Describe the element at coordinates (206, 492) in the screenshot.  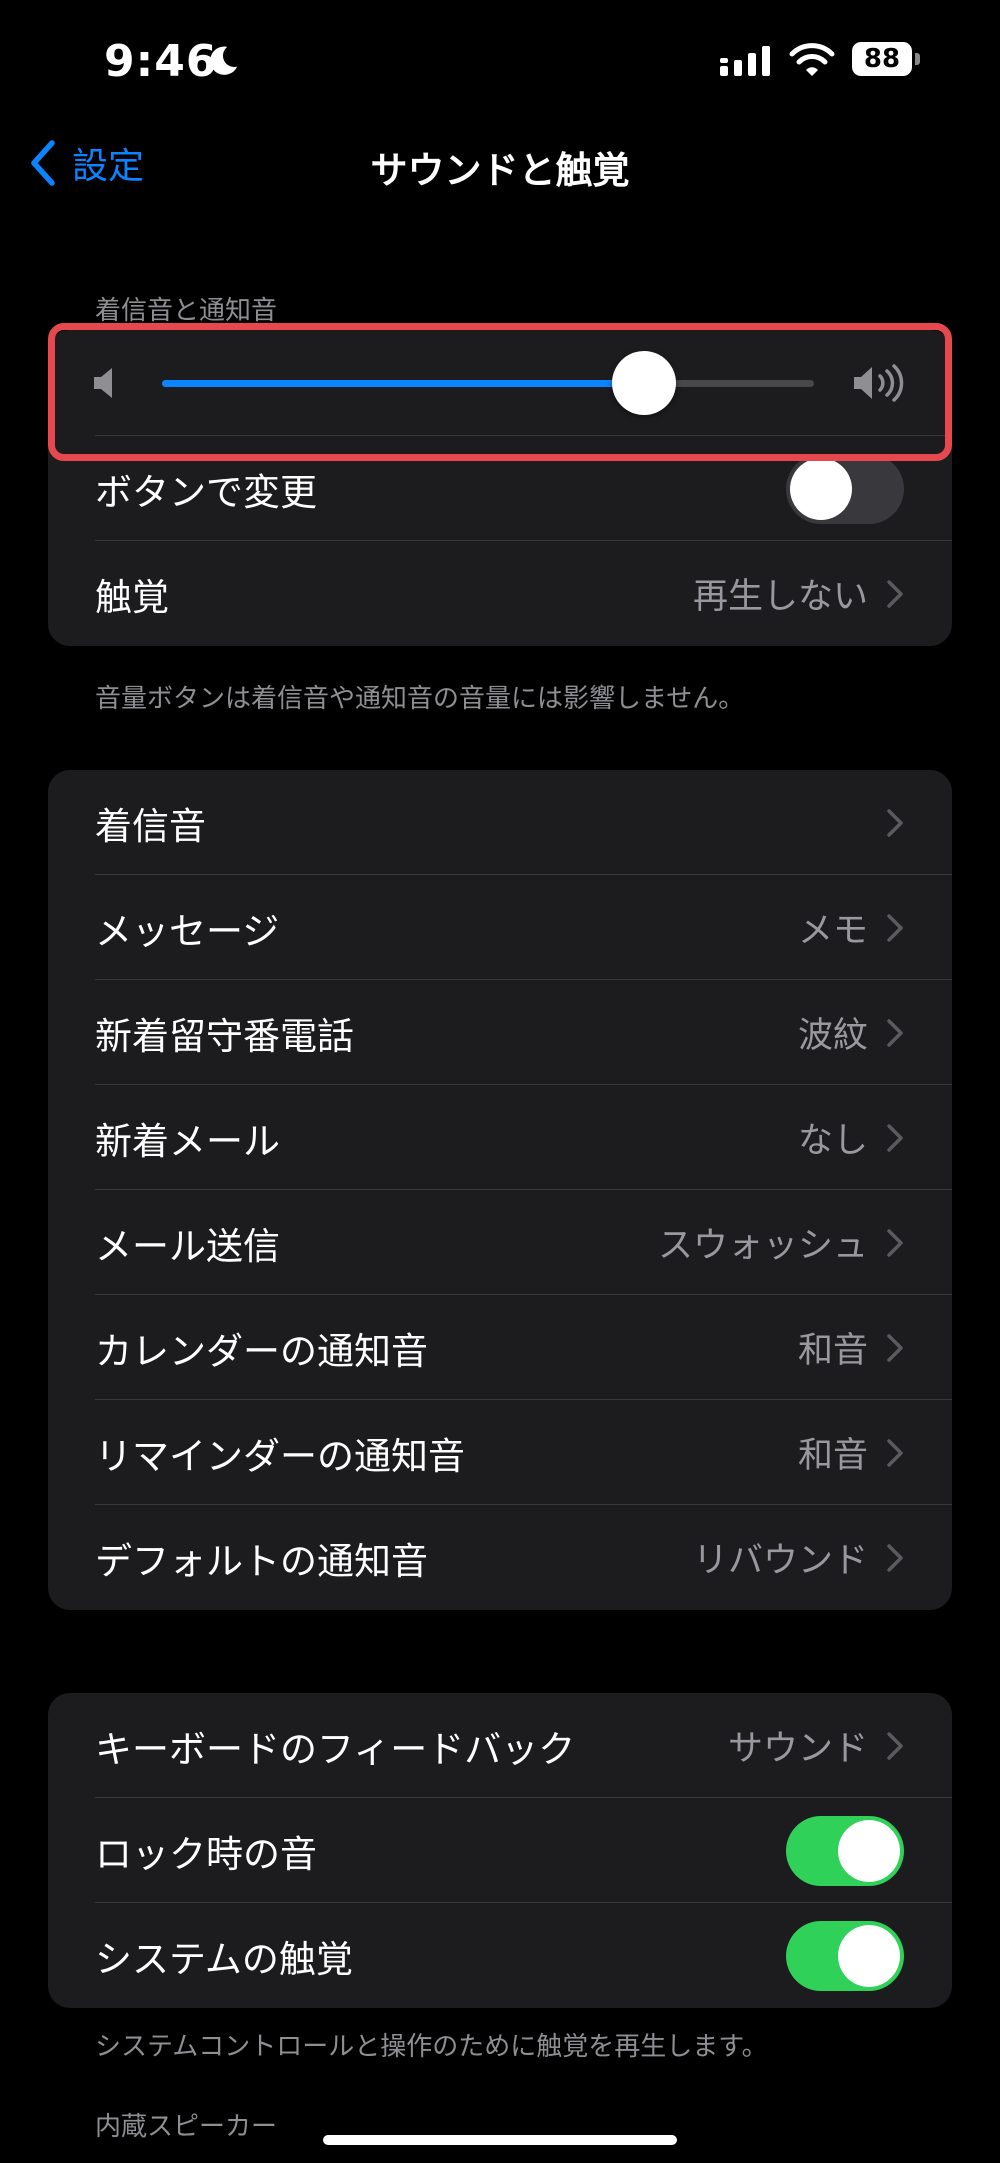
I see `change-with-buttons-label: ボタンで変更` at that location.